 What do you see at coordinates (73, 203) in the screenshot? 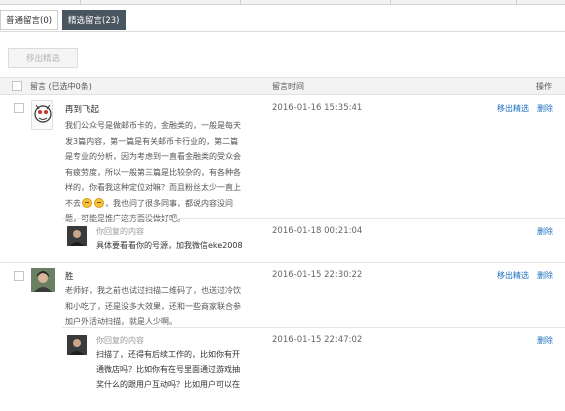
I see `comment-line-part: 不去` at bounding box center [73, 203].